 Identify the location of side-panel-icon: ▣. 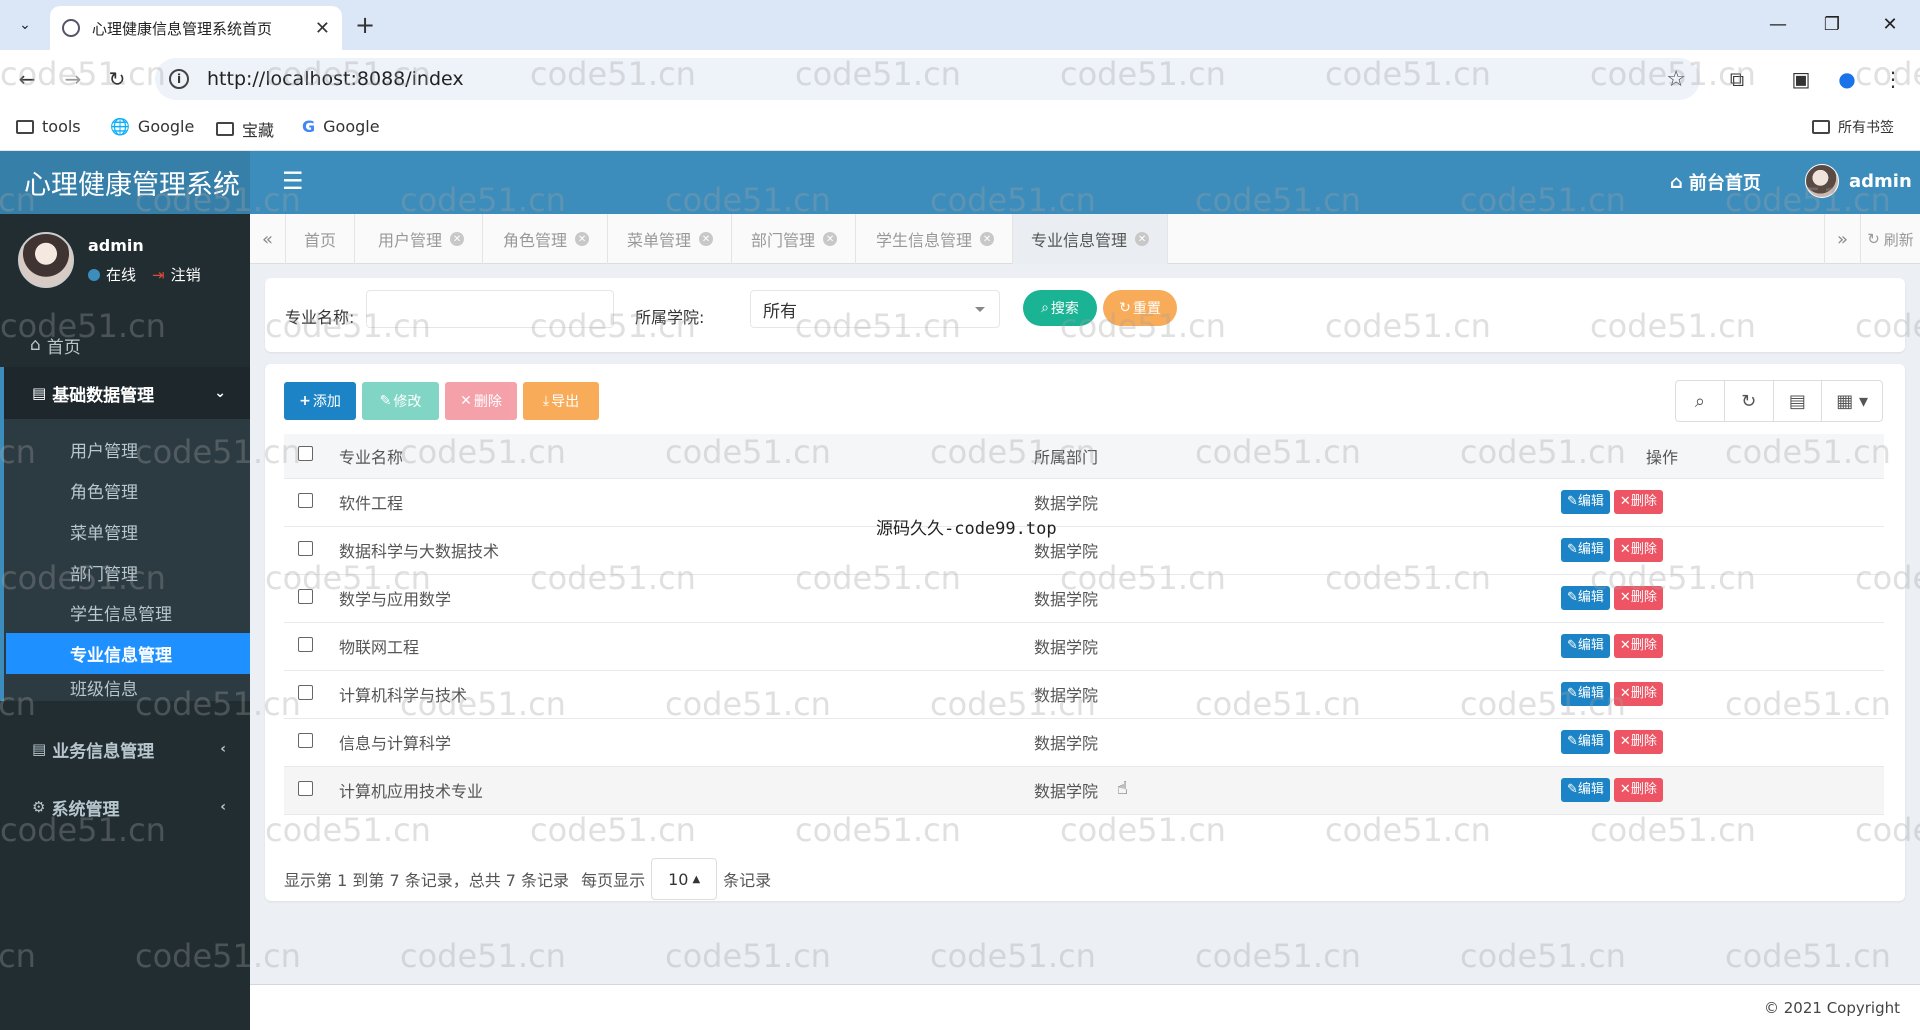
(1801, 79).